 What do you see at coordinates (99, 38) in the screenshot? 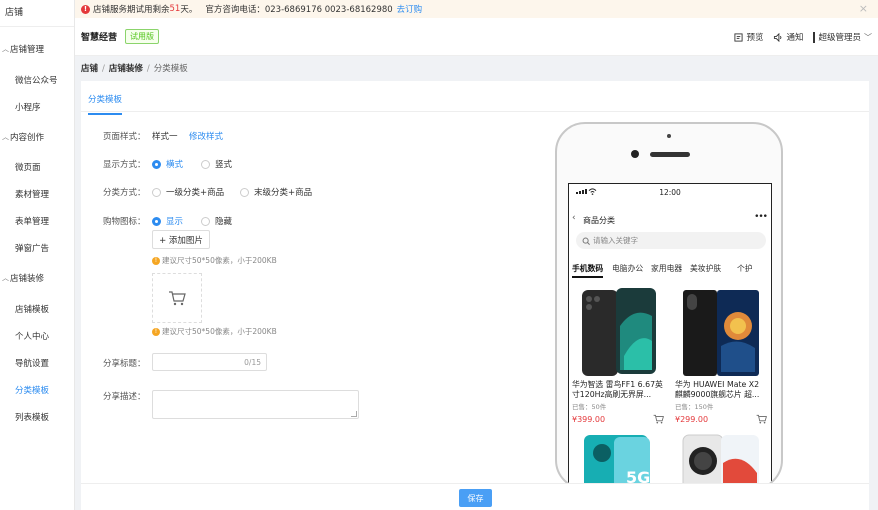
I see `brand-name: 智慧经营` at bounding box center [99, 38].